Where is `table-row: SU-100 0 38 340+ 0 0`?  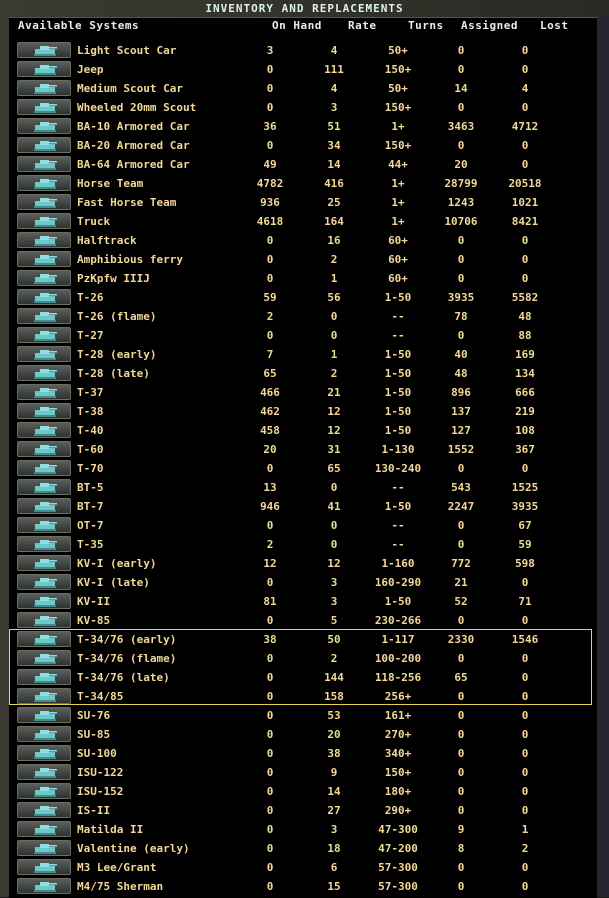
table-row: SU-100 0 38 340+ 0 0 is located at coordinates (303, 753).